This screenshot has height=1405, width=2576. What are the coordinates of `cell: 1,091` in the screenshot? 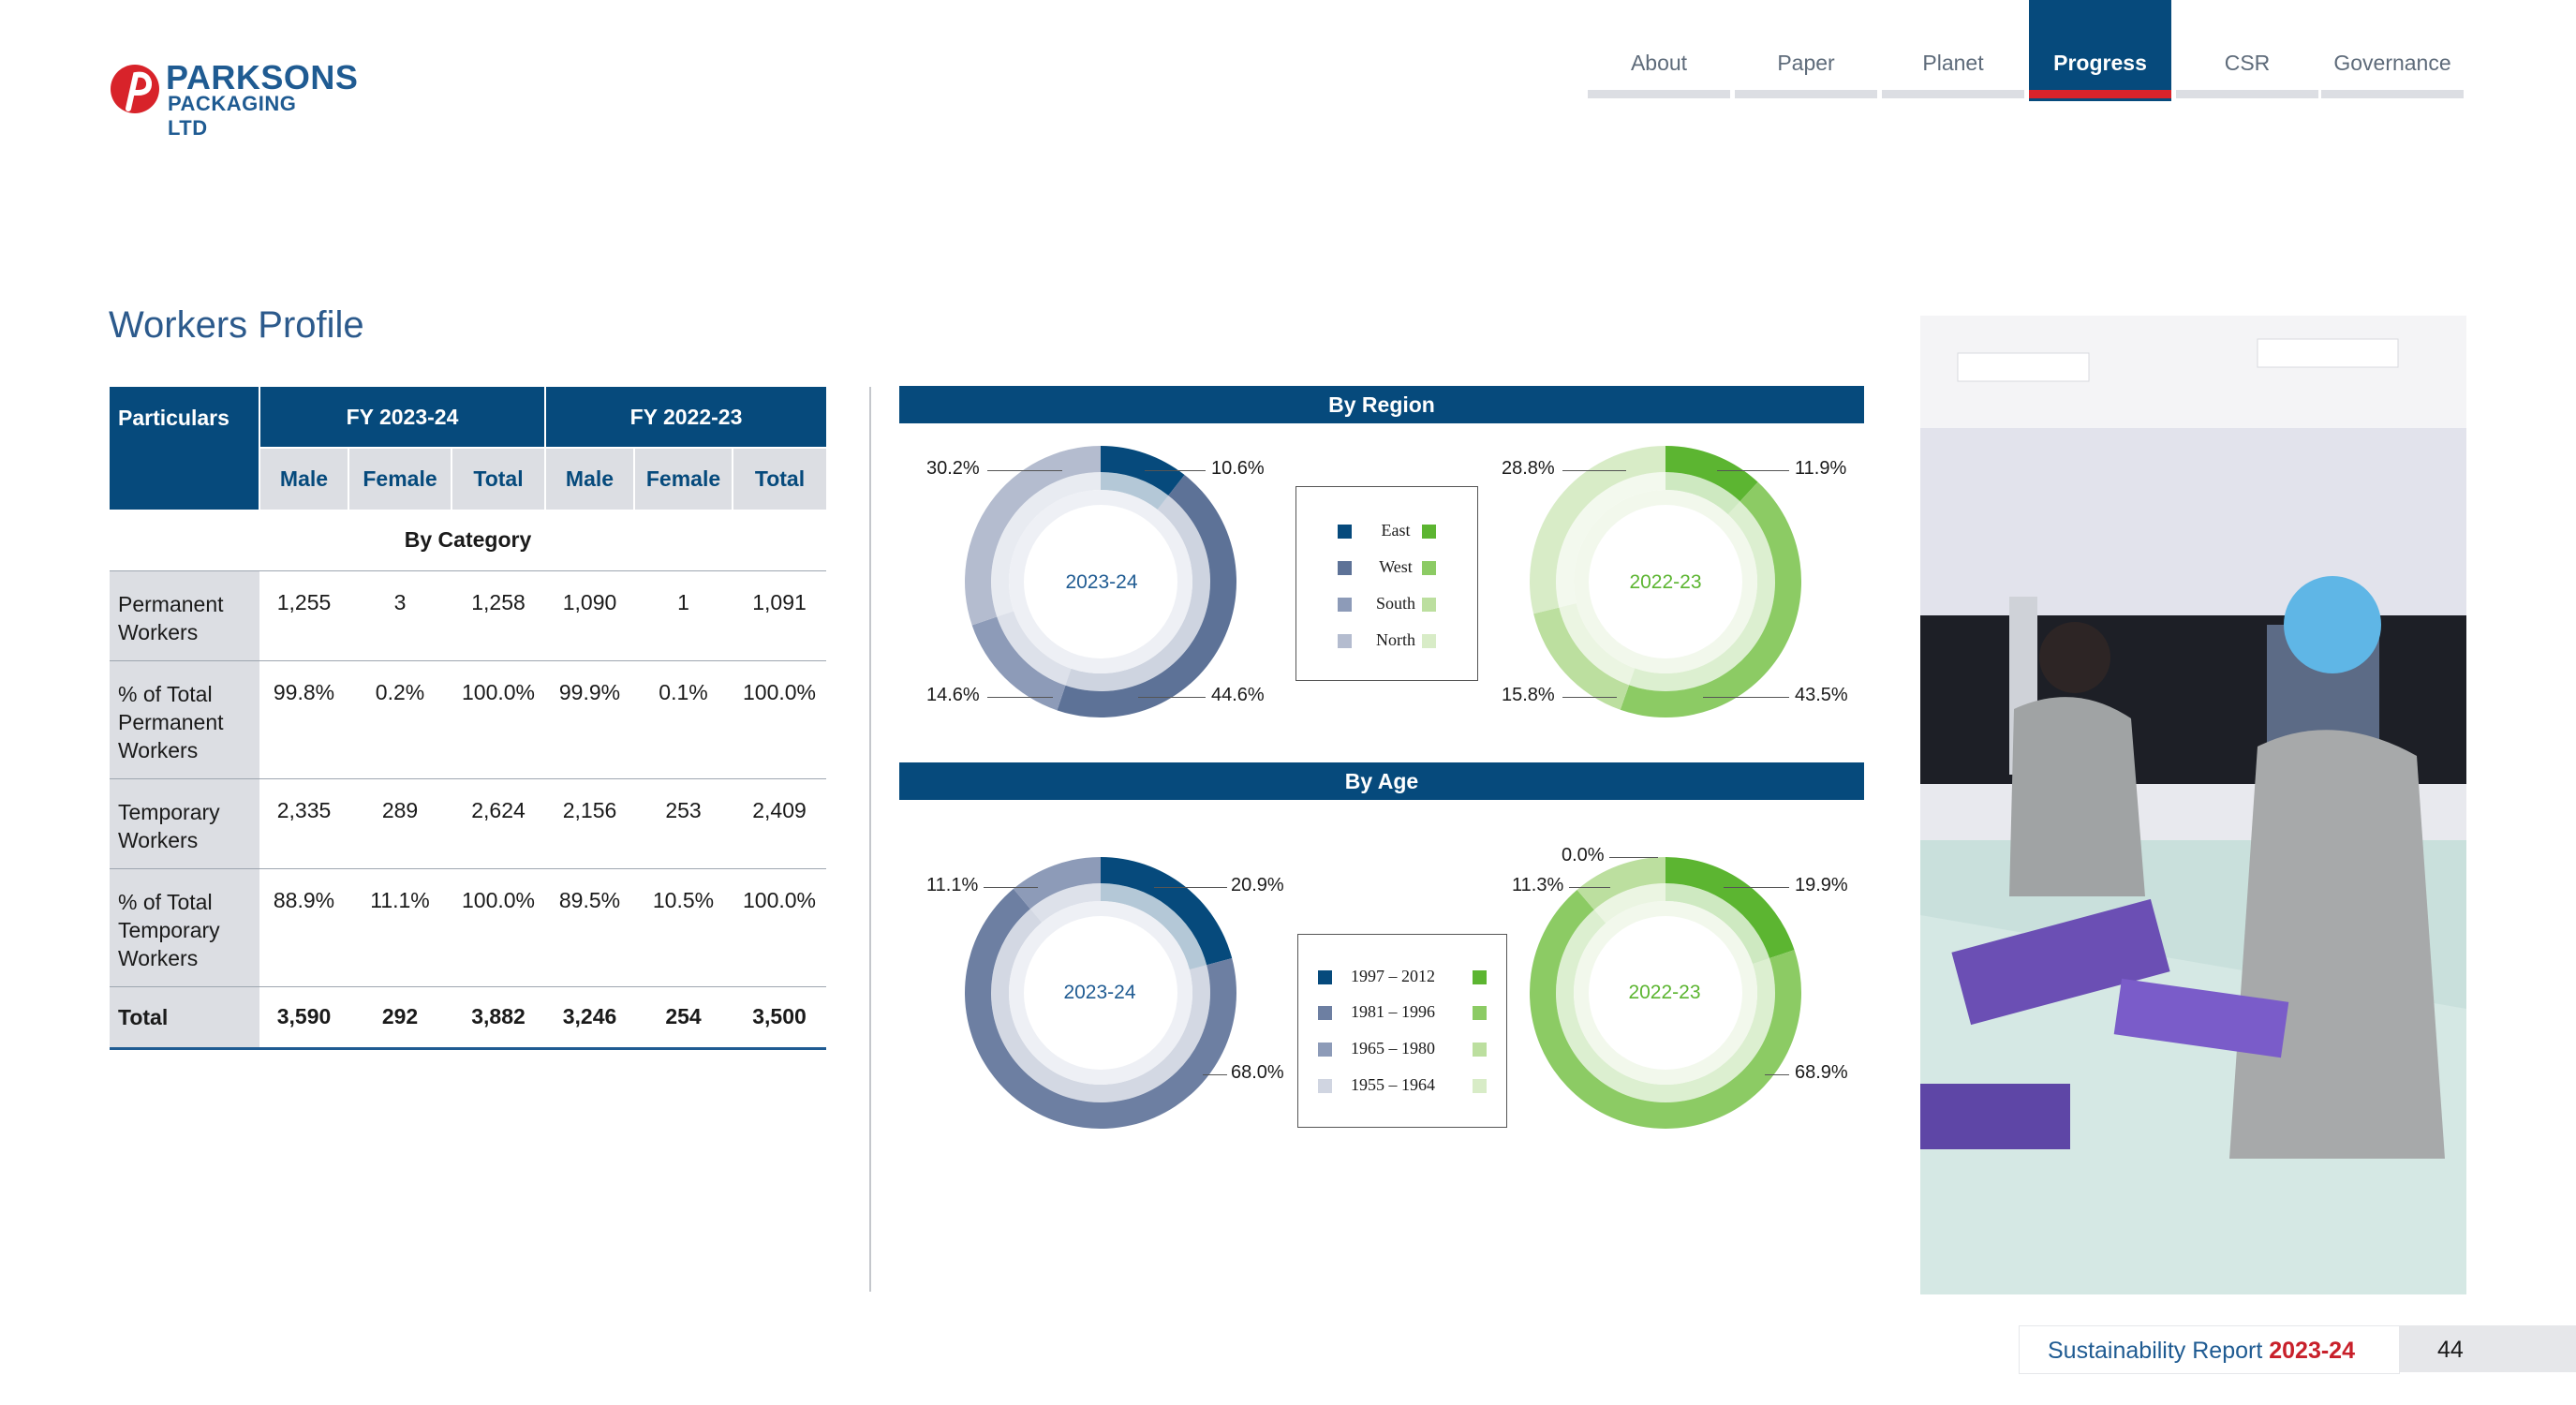 It's located at (779, 615).